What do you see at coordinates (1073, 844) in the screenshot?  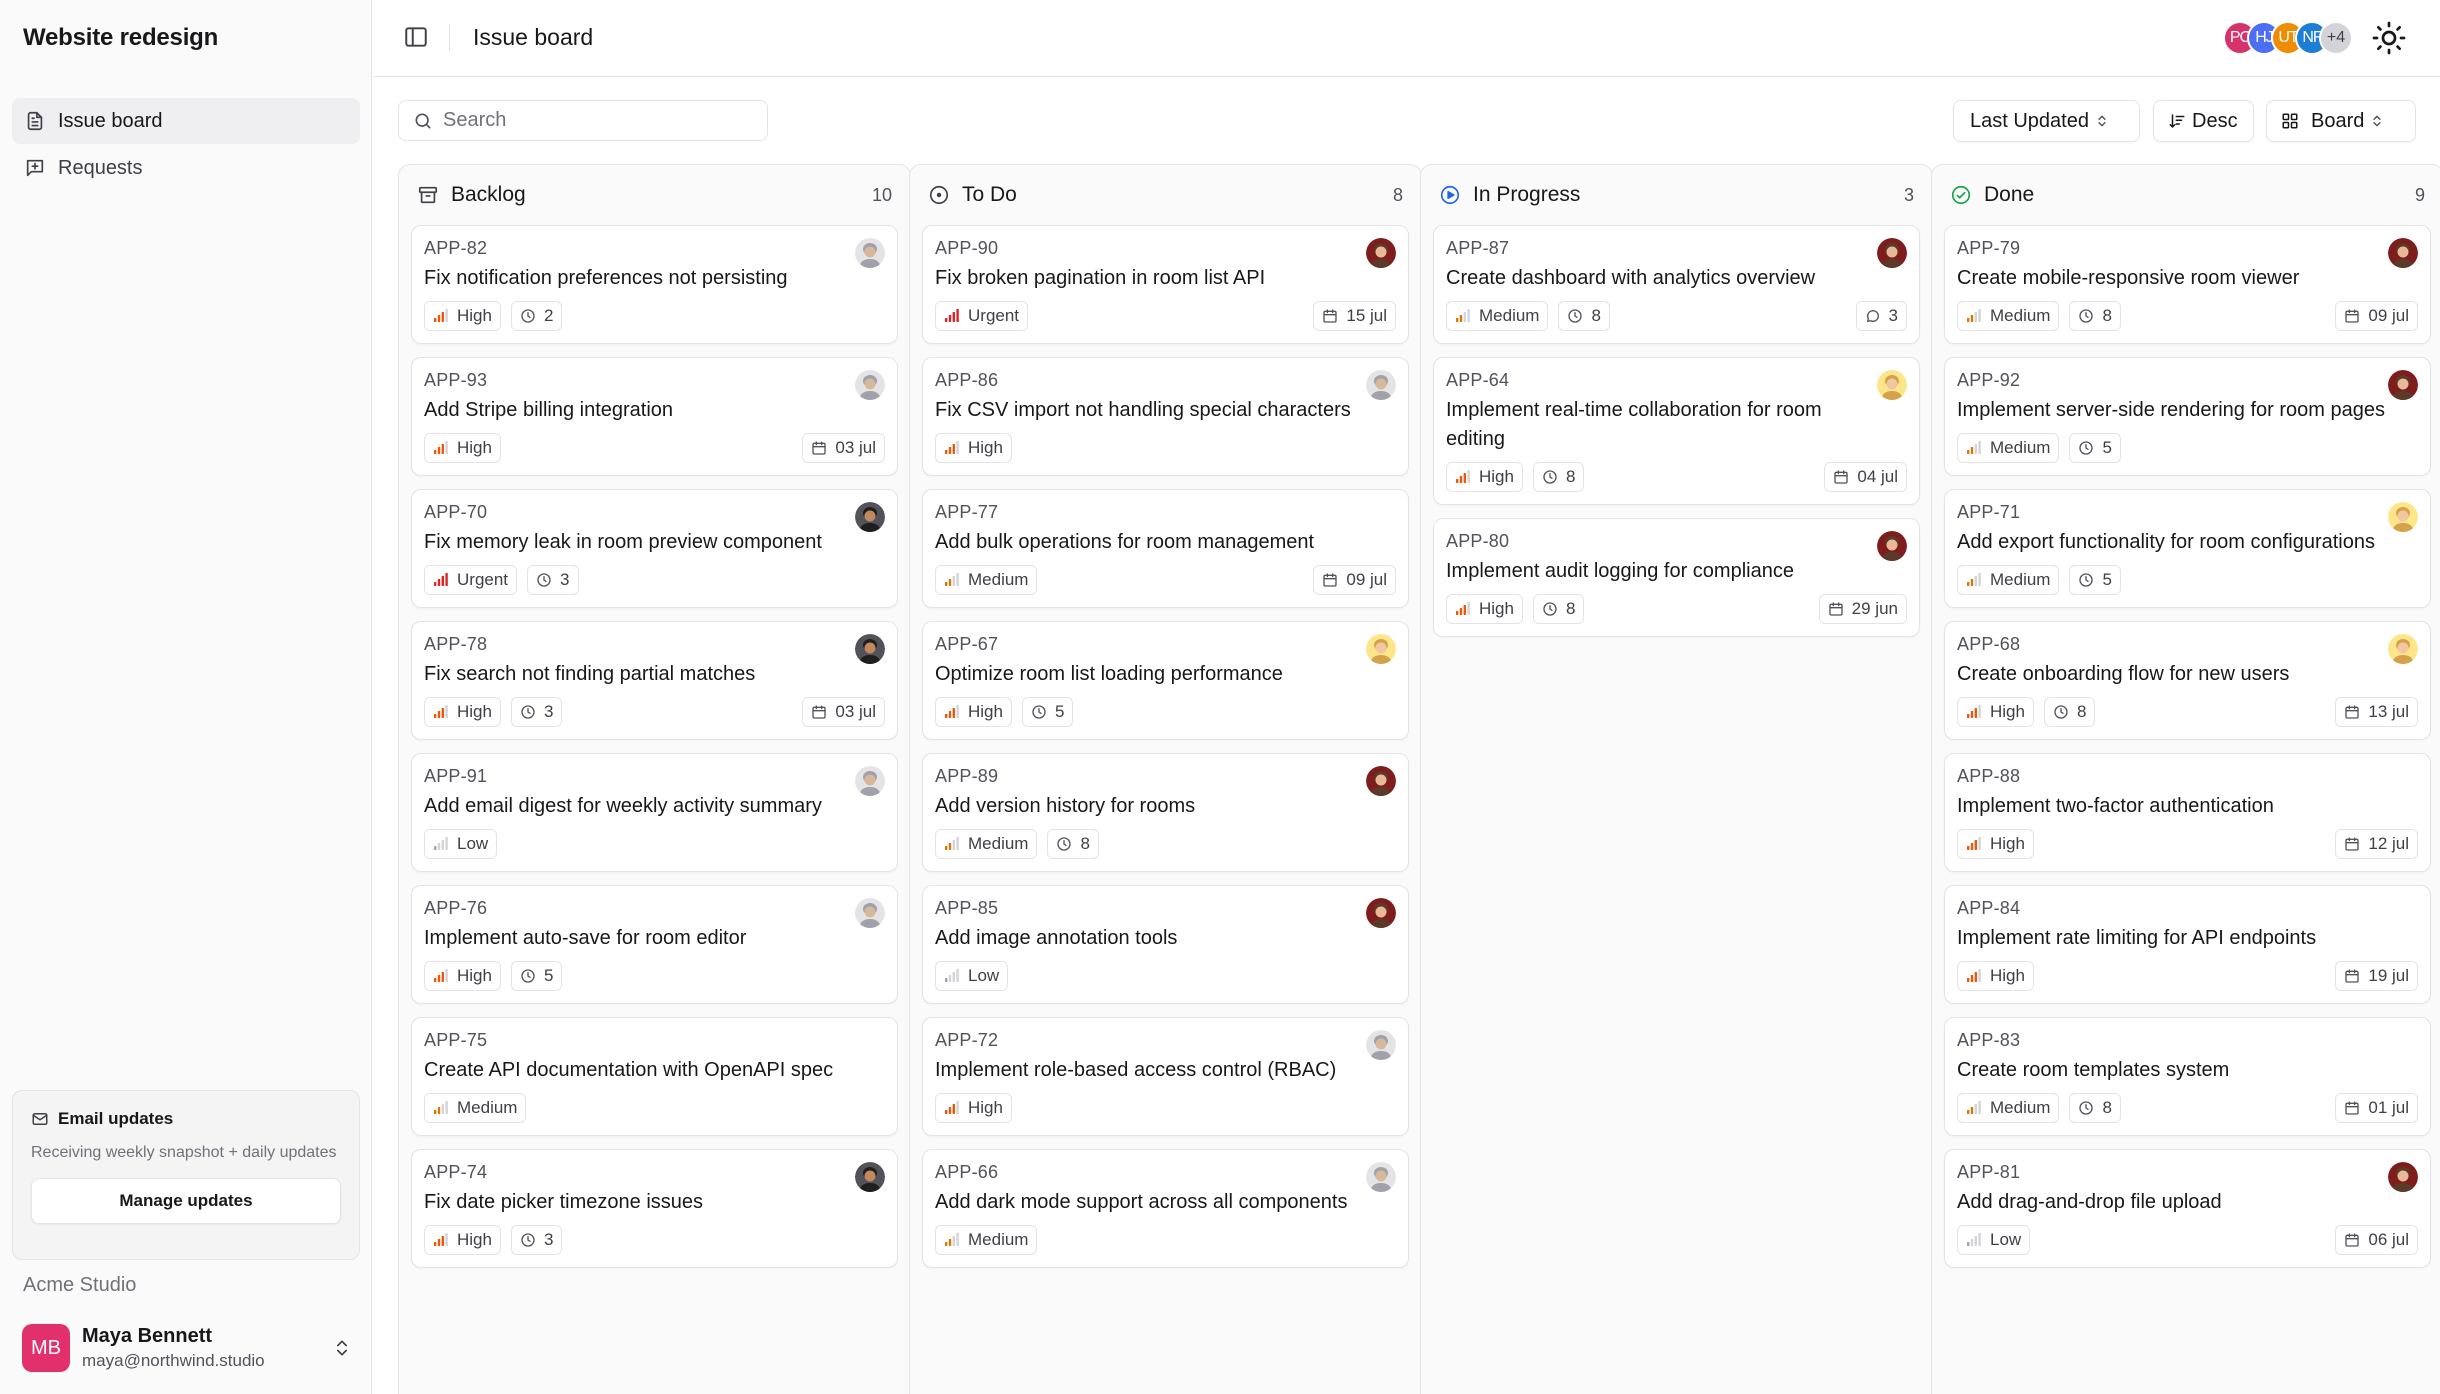 I see `estimate-badge: 8` at bounding box center [1073, 844].